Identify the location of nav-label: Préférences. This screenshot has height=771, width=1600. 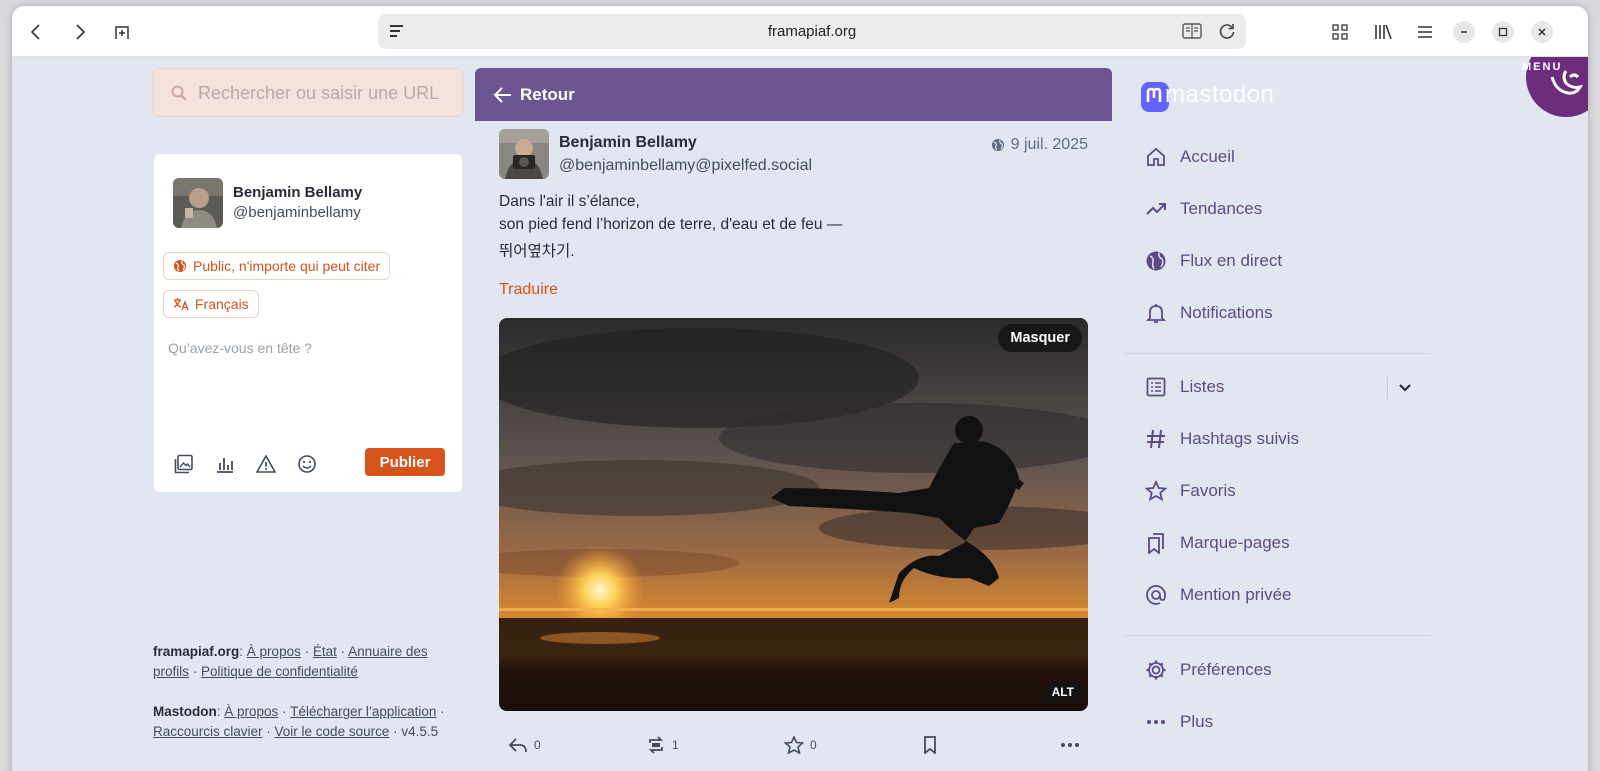
(1226, 669).